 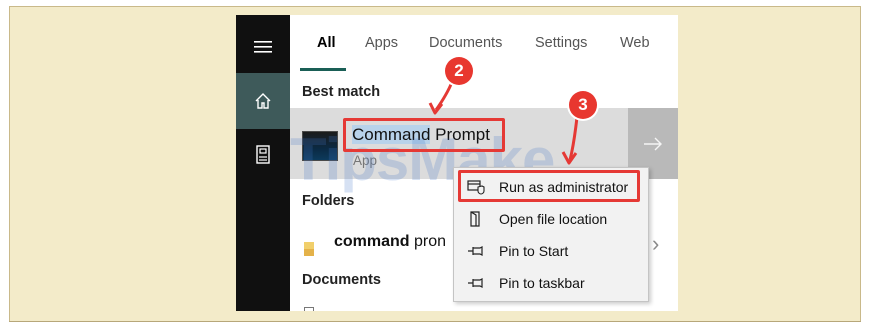 I want to click on best-match-heading: Best match, so click(x=341, y=92).